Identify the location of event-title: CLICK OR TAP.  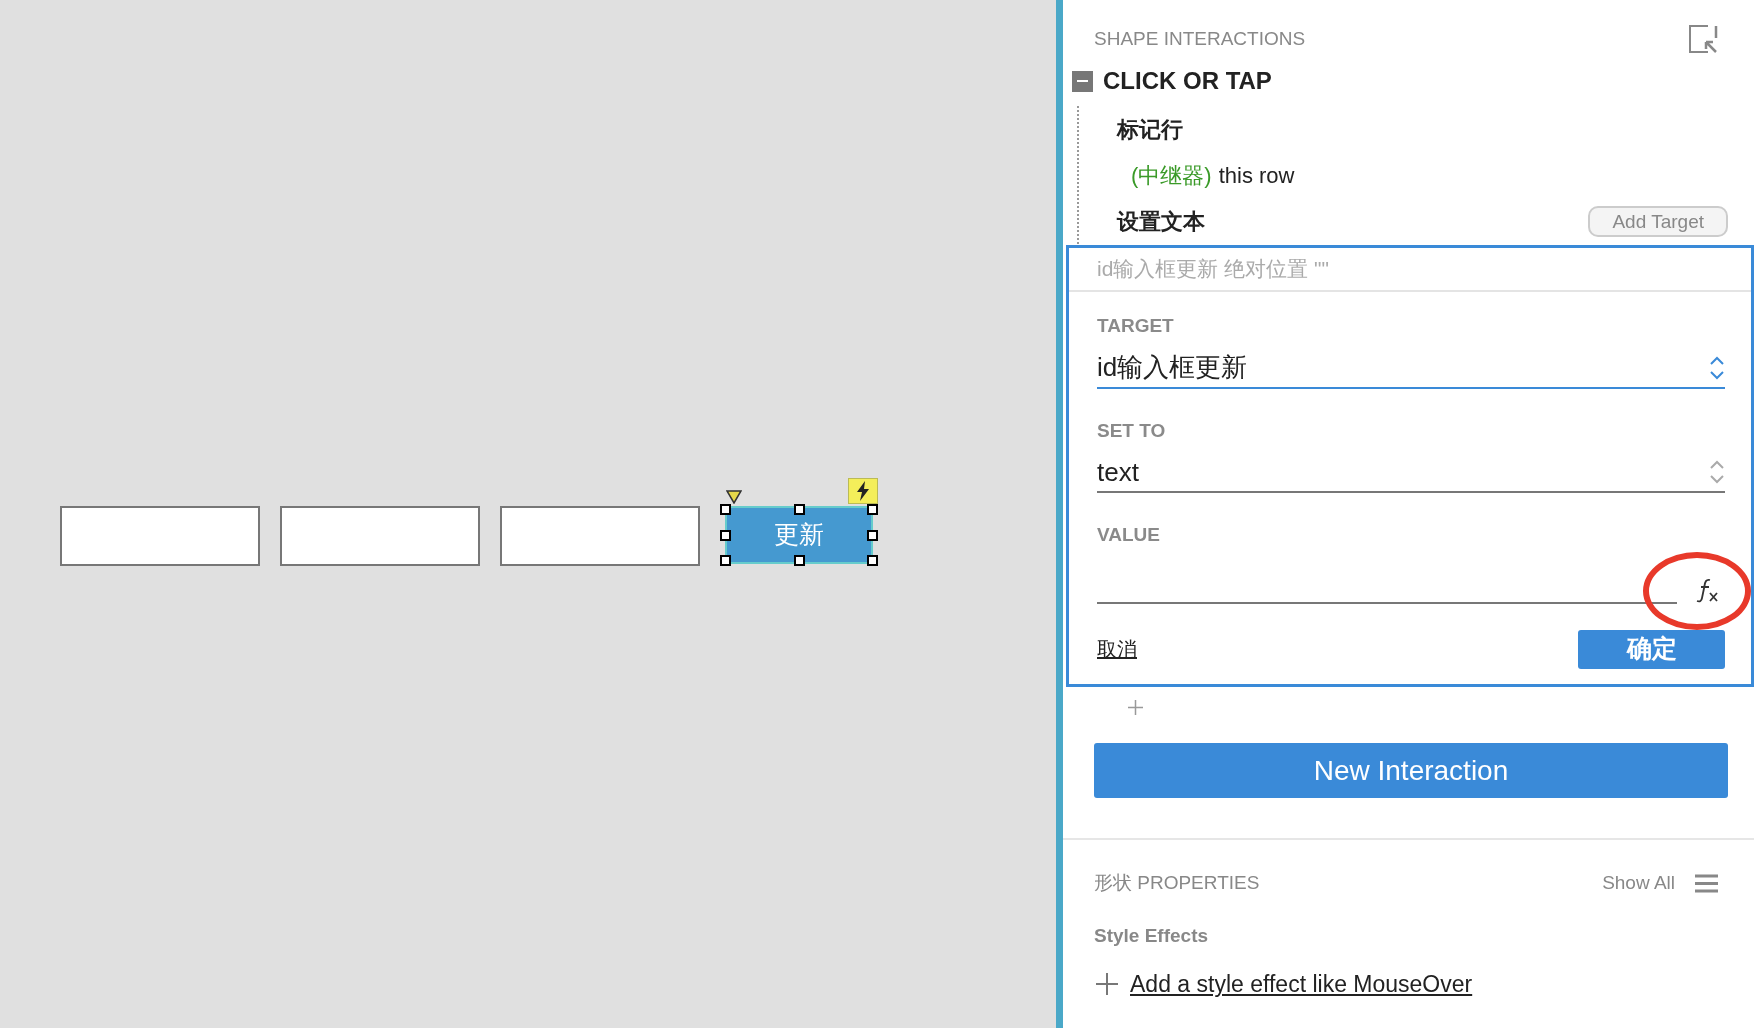
(1187, 81).